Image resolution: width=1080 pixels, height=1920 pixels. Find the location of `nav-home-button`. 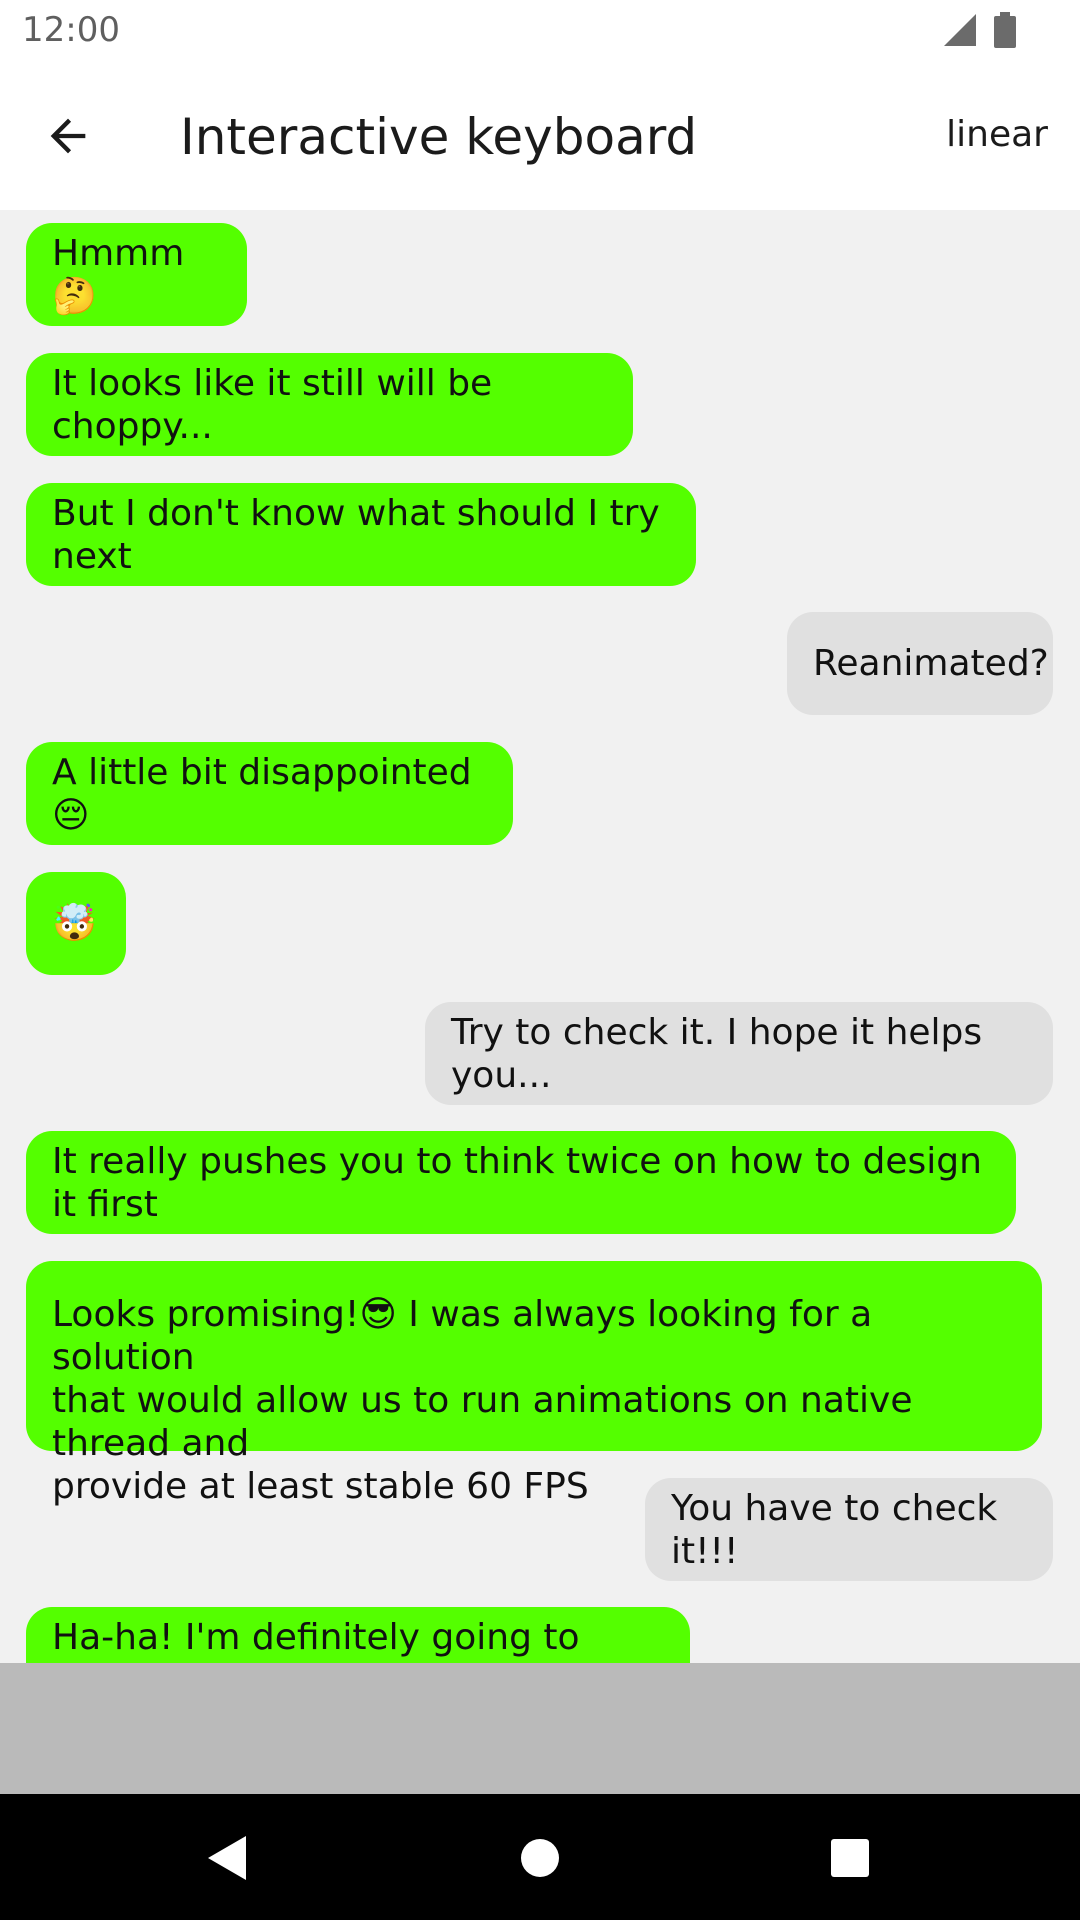

nav-home-button is located at coordinates (540, 1858).